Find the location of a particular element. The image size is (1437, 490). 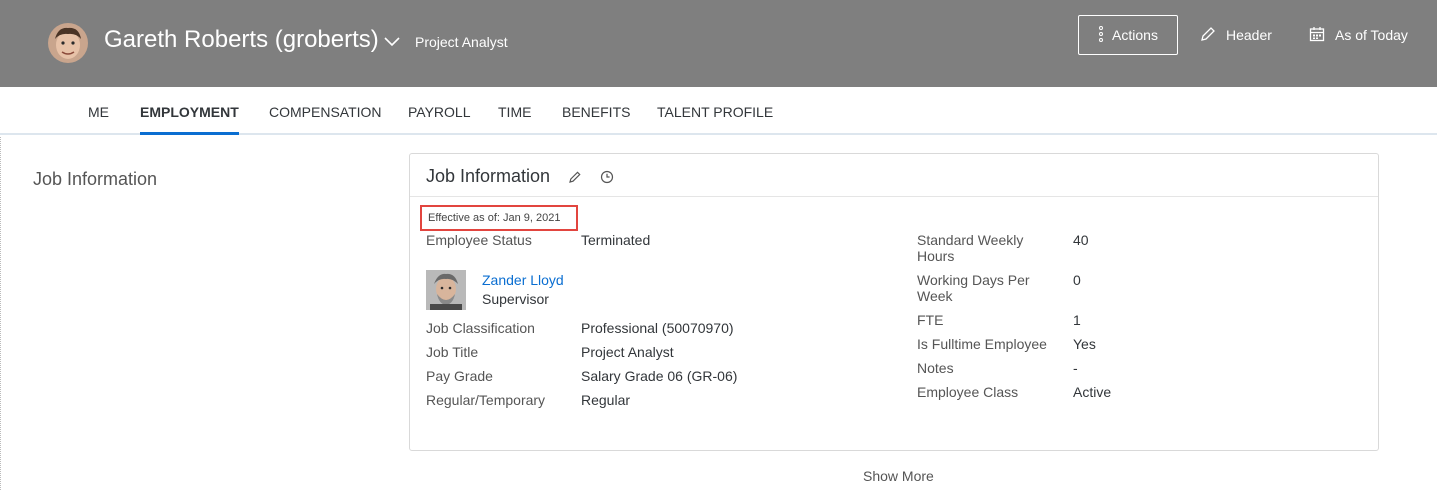

field-value-is-fulltime-employee: Yes is located at coordinates (1084, 344).